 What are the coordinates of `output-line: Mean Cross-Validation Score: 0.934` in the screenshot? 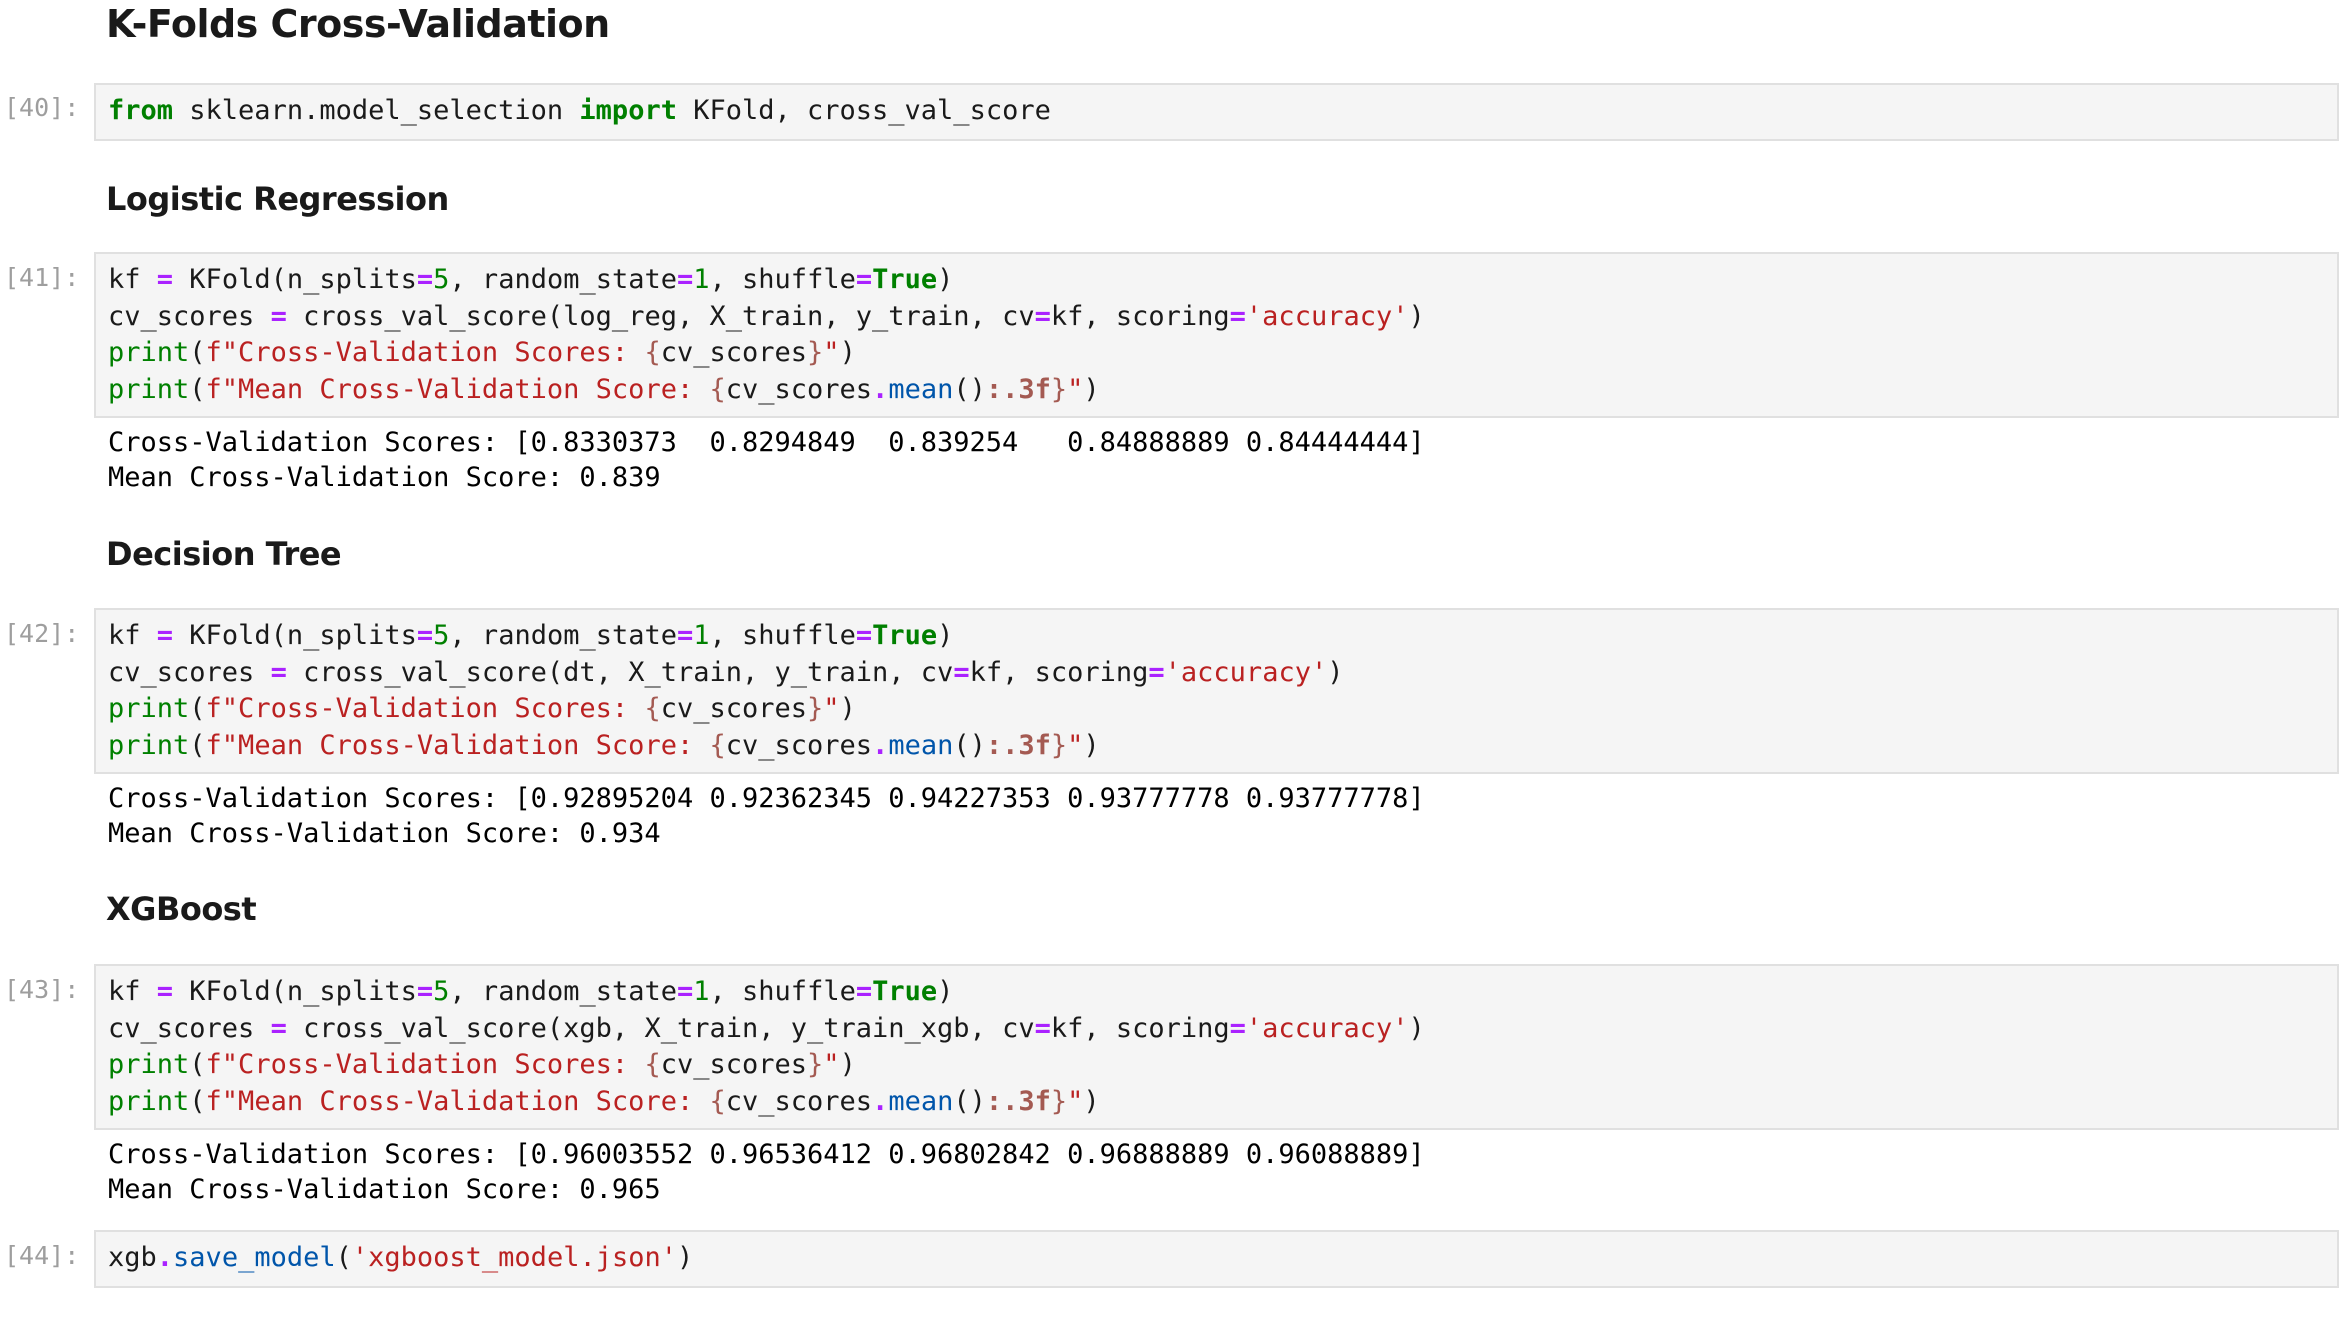 It's located at (384, 833).